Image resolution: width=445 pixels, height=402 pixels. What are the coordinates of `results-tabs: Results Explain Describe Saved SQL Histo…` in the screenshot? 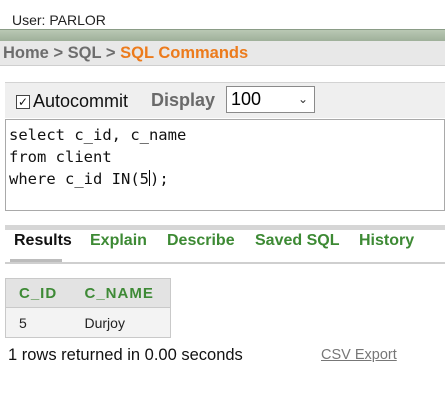 It's located at (225, 247).